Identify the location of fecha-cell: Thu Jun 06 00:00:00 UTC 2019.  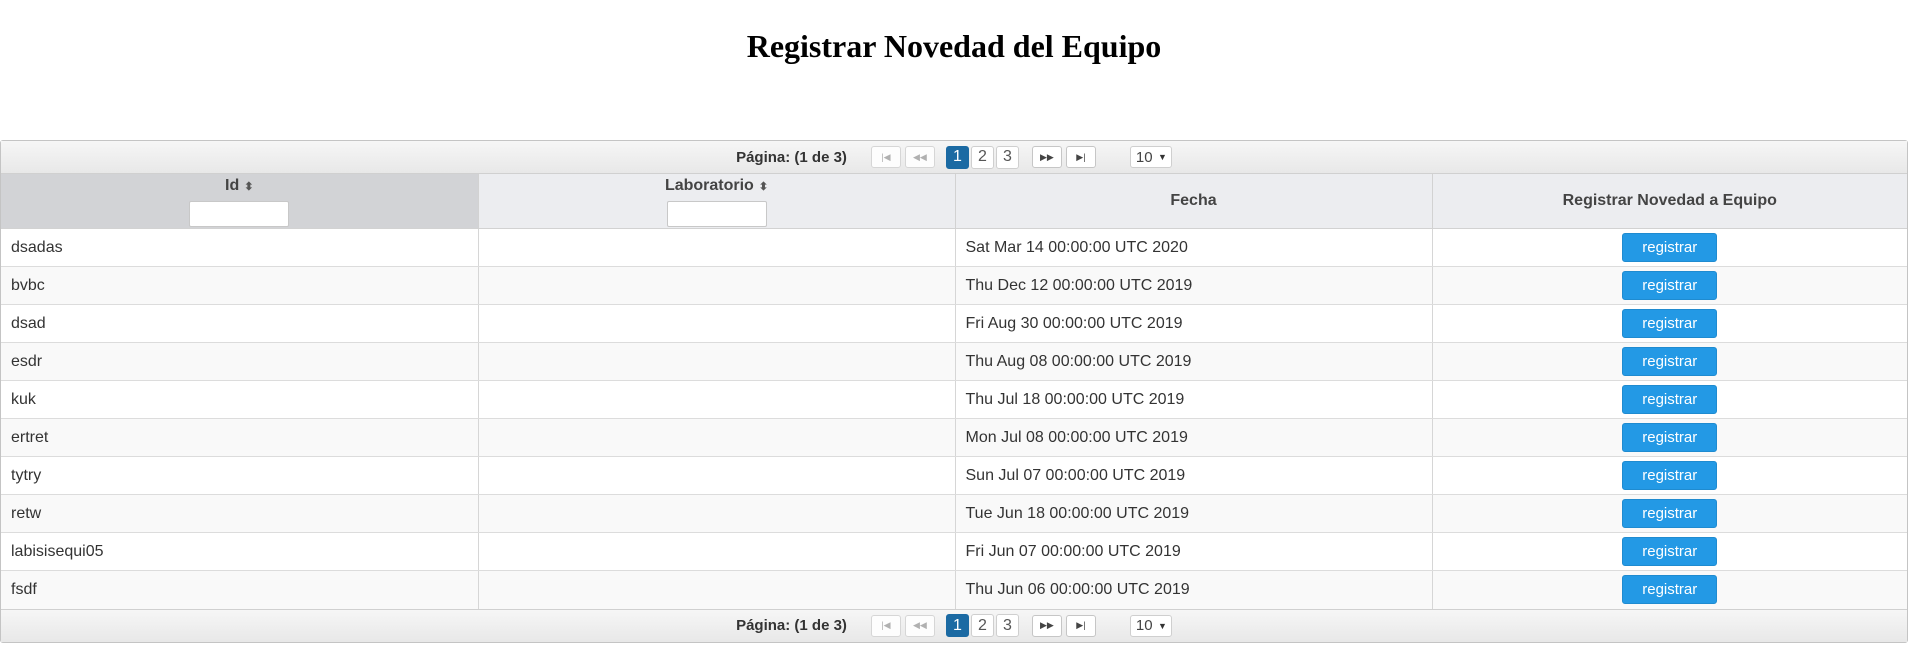
(1194, 589).